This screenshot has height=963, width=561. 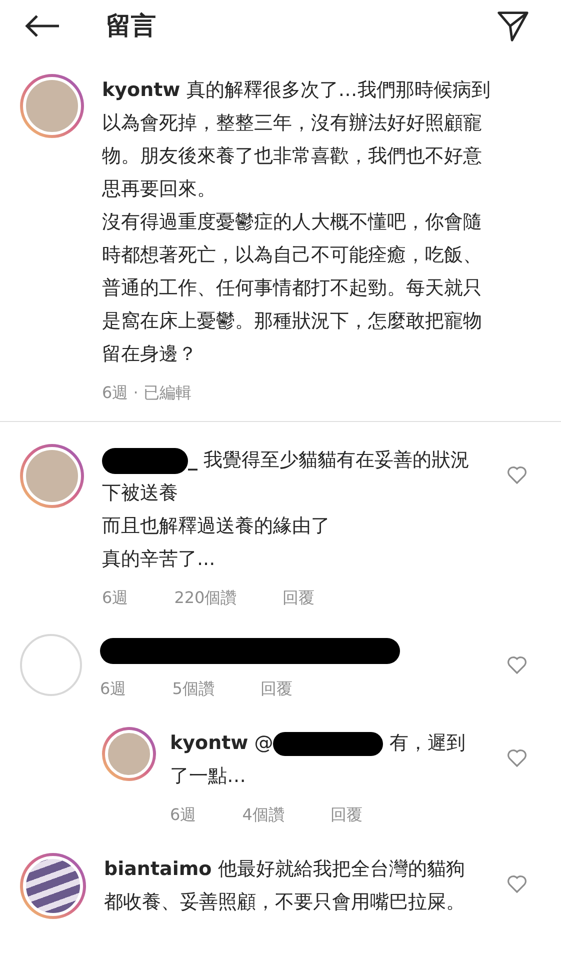 I want to click on page-title: 留言, so click(x=131, y=26).